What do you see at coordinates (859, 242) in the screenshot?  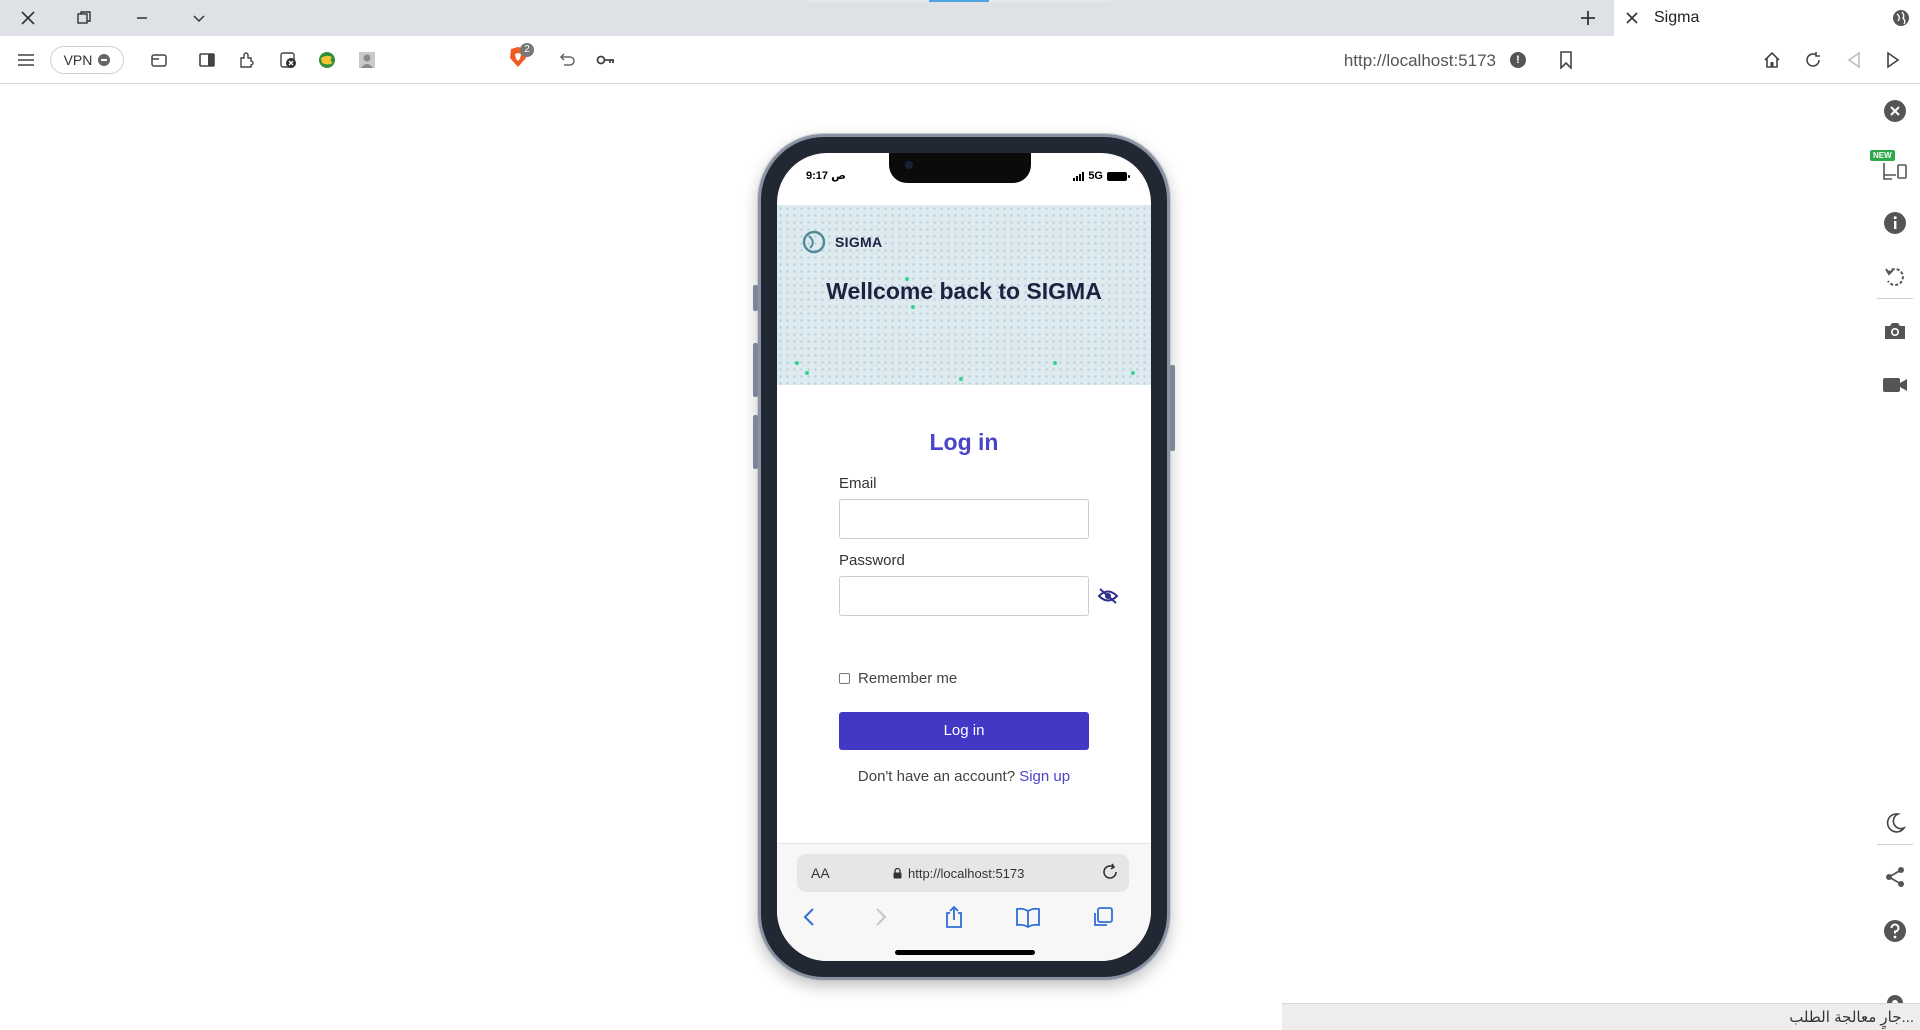 I see `logo-text: SIGMA` at bounding box center [859, 242].